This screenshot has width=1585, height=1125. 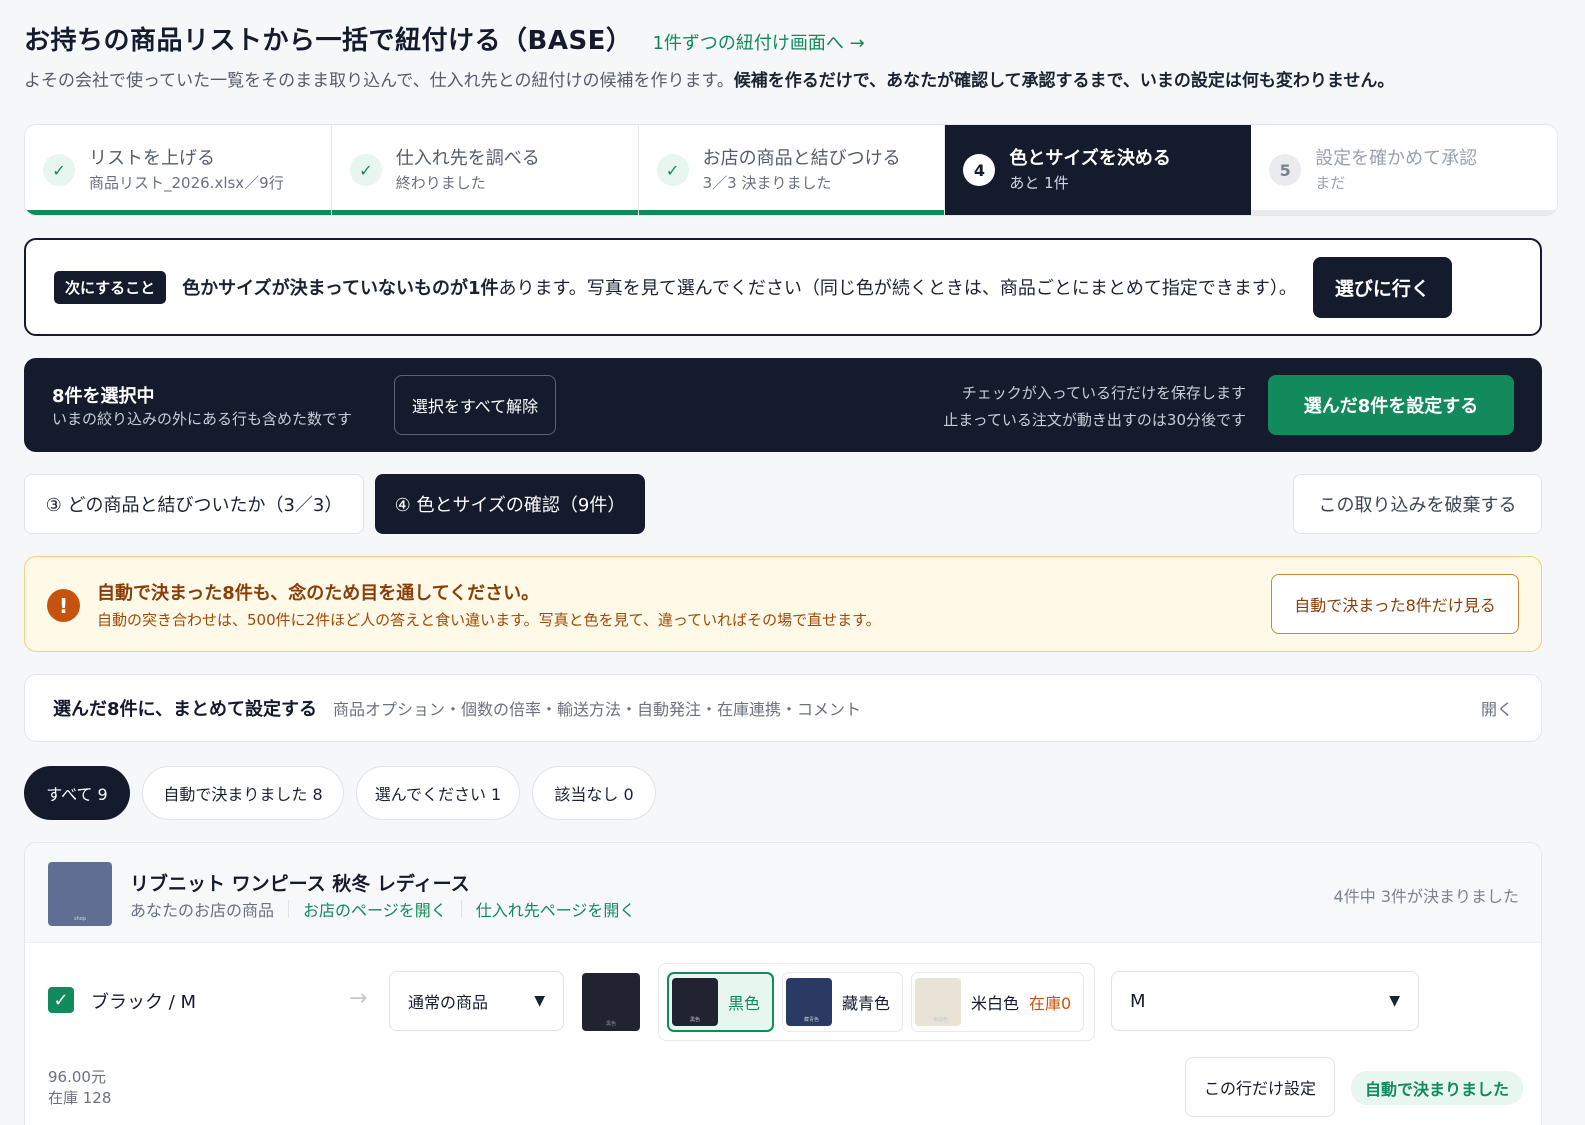 I want to click on product-thumbnail: shop, so click(x=80, y=894).